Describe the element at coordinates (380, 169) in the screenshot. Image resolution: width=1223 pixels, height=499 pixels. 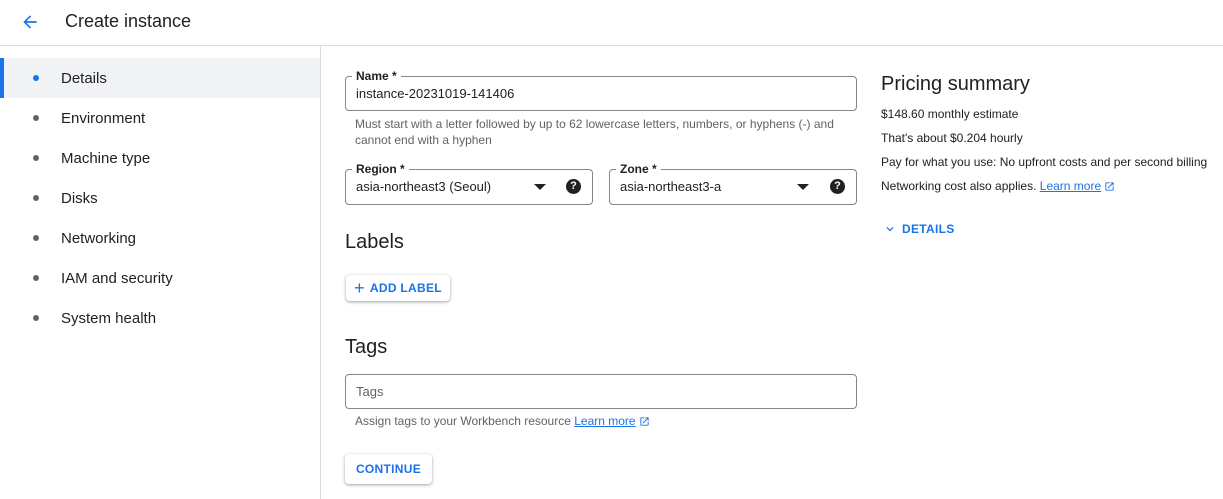
I see `region-field-label: Region *` at that location.